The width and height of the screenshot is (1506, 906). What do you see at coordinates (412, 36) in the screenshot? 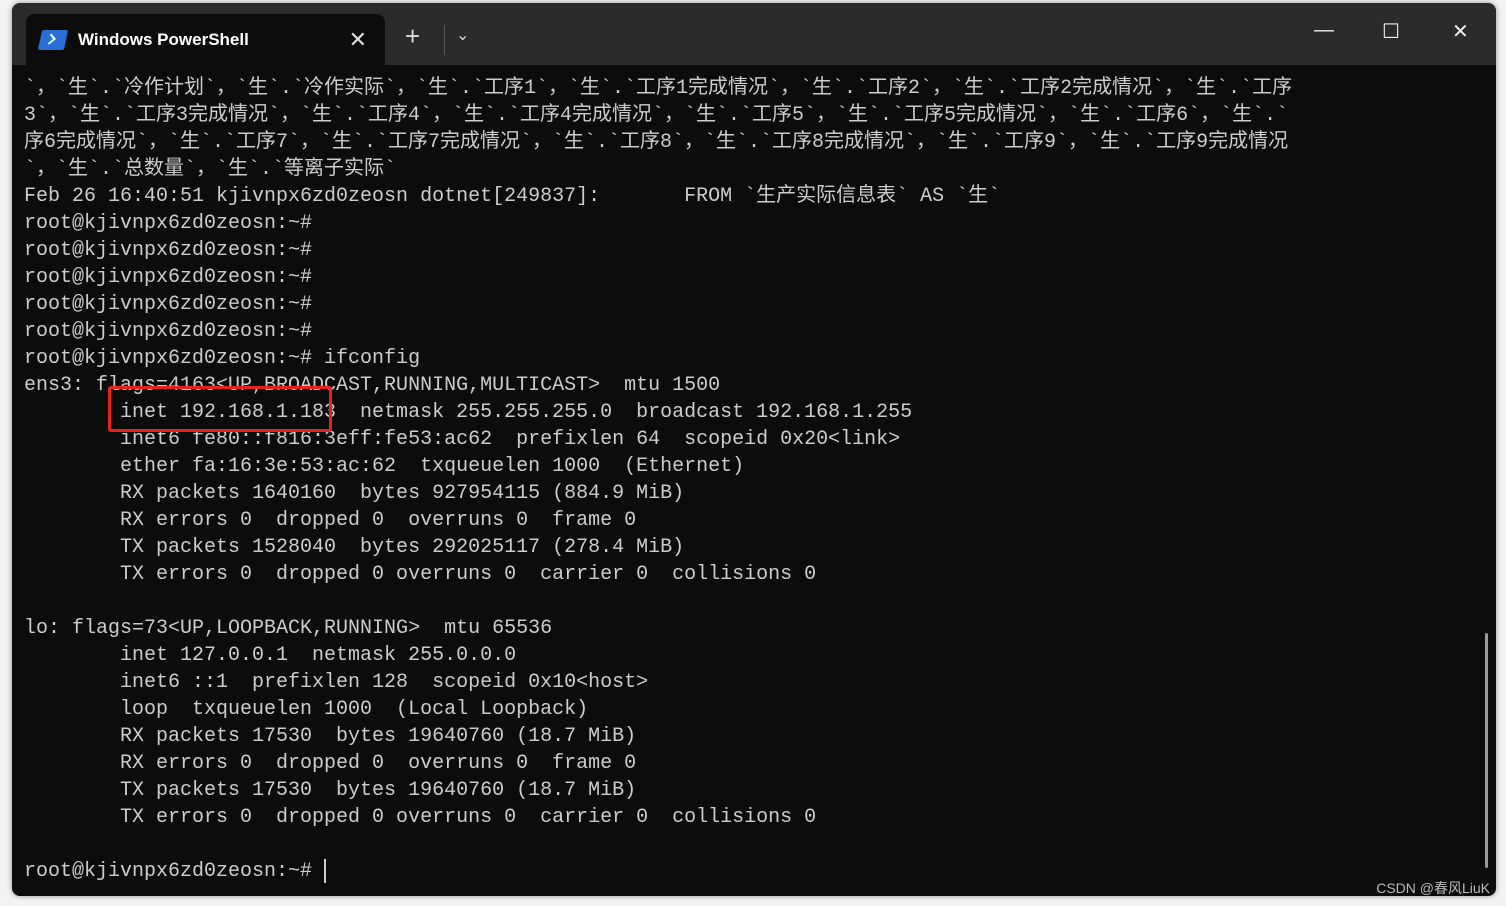
I see `new-tab-button: +` at bounding box center [412, 36].